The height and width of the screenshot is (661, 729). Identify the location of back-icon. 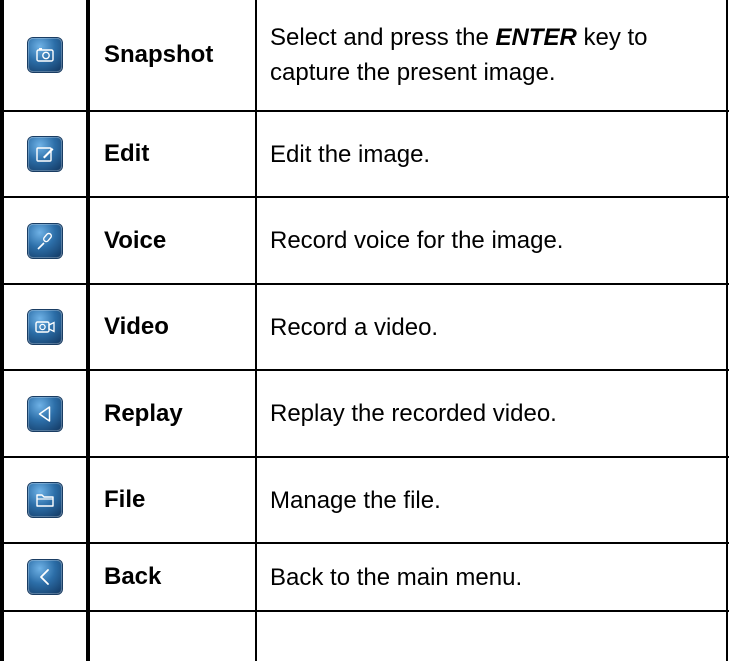
(45, 577).